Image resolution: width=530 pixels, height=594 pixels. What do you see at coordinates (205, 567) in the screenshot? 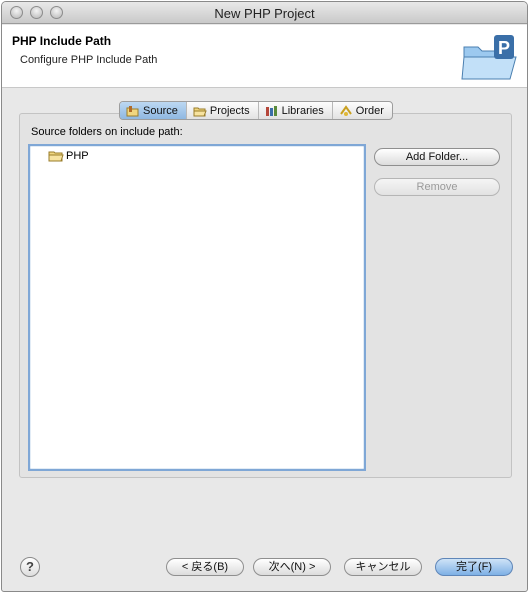
I see `back-button: < 戻る(B)` at bounding box center [205, 567].